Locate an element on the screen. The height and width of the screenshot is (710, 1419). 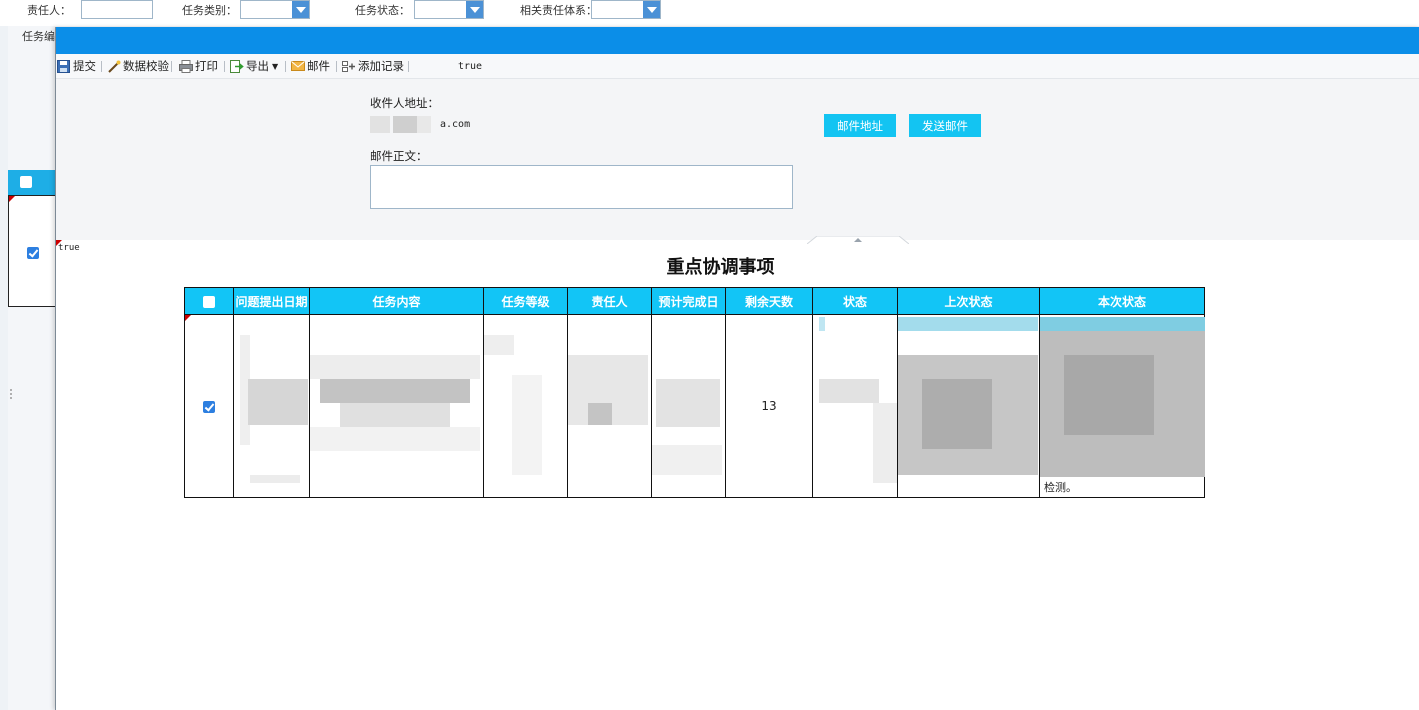
due-date-cell is located at coordinates (688, 406).